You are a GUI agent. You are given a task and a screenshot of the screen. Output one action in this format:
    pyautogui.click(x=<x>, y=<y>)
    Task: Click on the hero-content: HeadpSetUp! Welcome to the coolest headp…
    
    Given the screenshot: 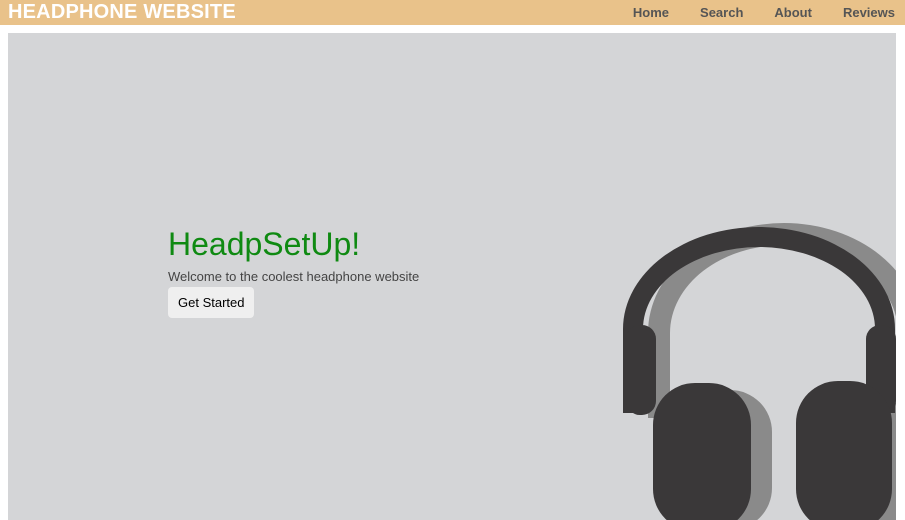 What is the action you would take?
    pyautogui.click(x=293, y=271)
    